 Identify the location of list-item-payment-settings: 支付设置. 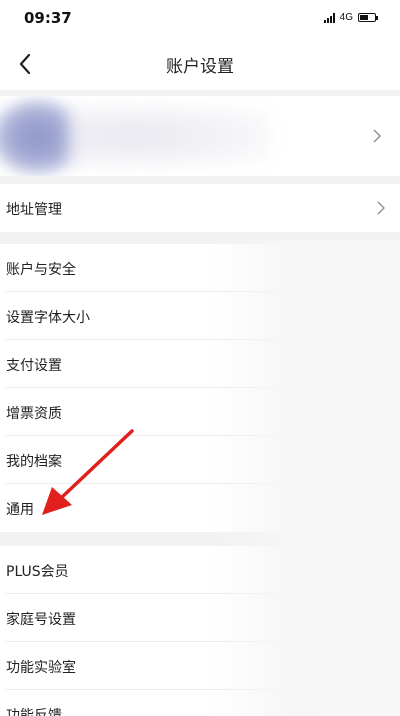
(200, 364).